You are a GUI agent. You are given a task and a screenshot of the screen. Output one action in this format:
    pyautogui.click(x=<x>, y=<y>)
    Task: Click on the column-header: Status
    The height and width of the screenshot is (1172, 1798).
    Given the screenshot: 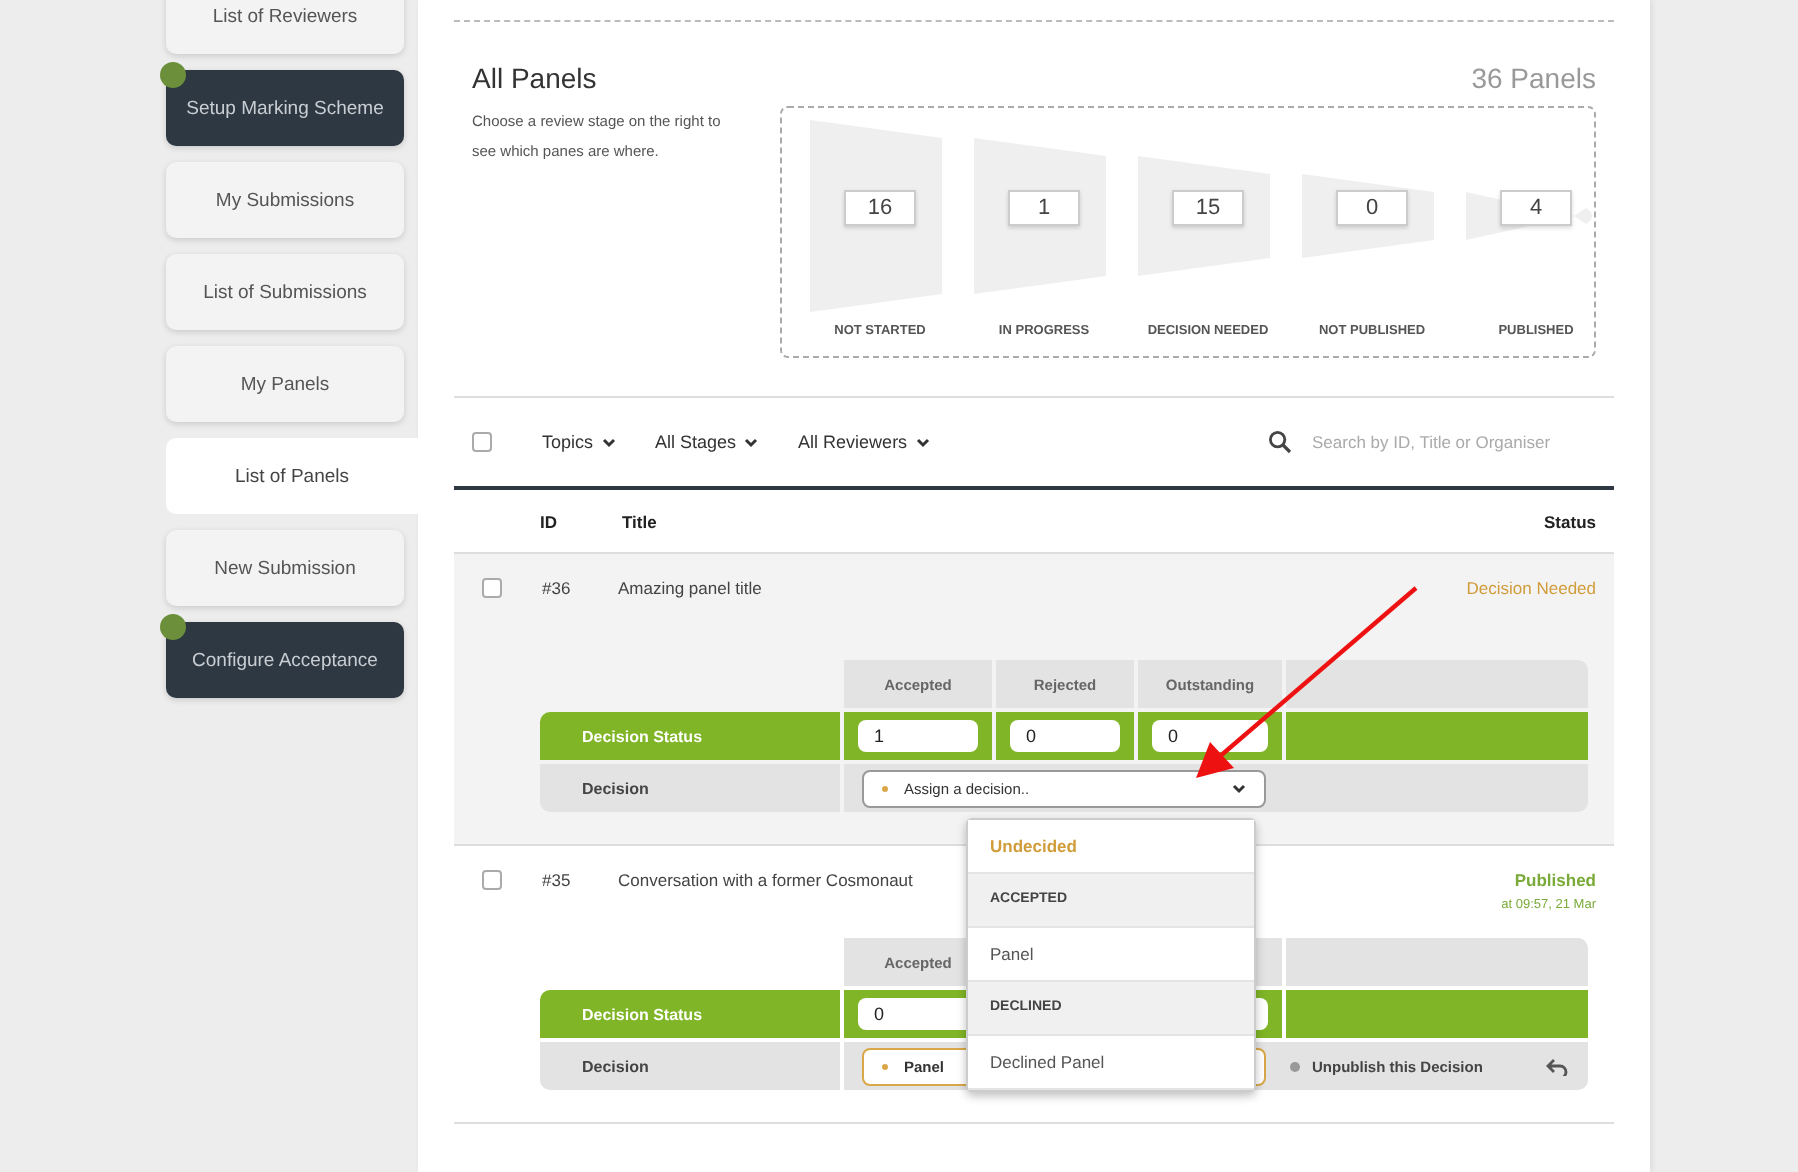 What is the action you would take?
    pyautogui.click(x=1570, y=521)
    